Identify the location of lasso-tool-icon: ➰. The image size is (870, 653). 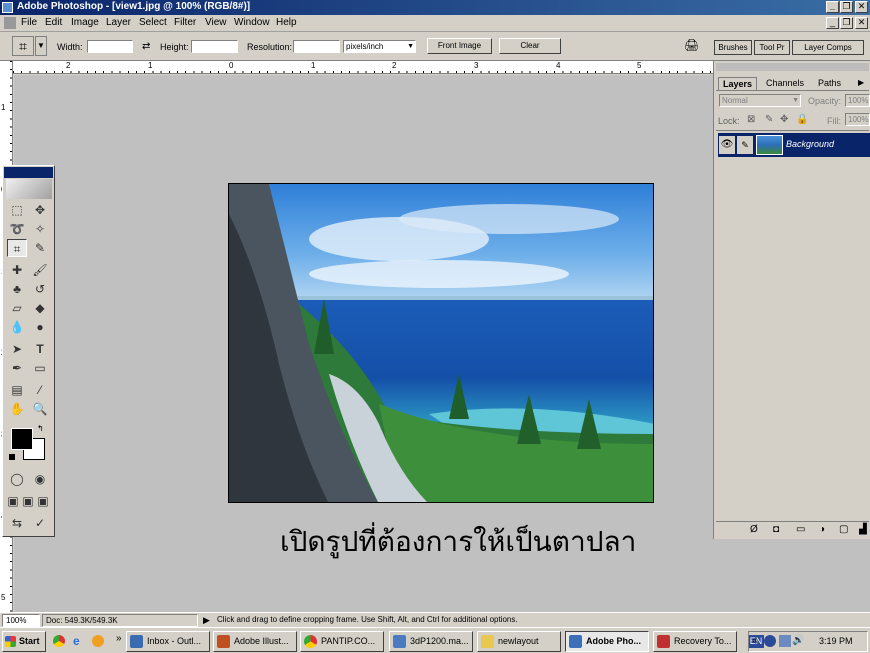
(17, 229).